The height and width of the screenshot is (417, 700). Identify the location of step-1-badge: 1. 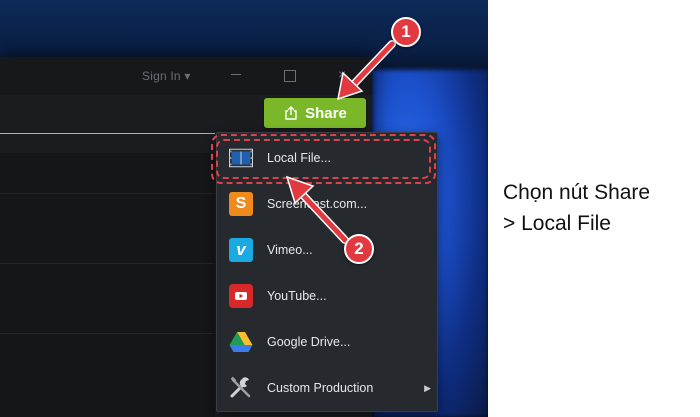
(406, 32).